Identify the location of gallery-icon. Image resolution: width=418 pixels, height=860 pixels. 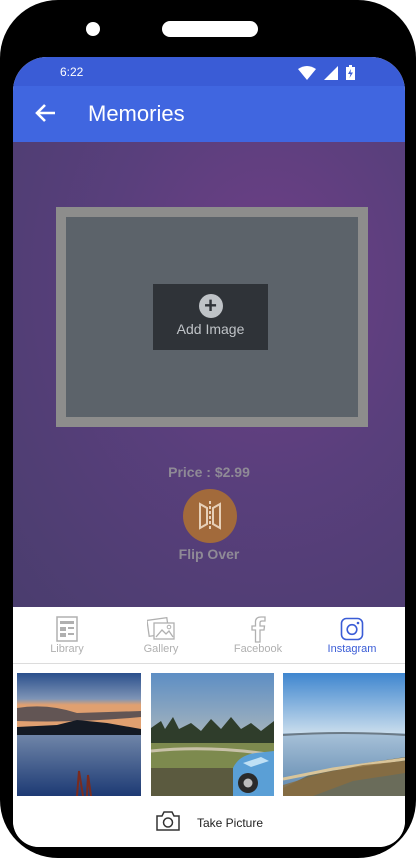
(161, 628).